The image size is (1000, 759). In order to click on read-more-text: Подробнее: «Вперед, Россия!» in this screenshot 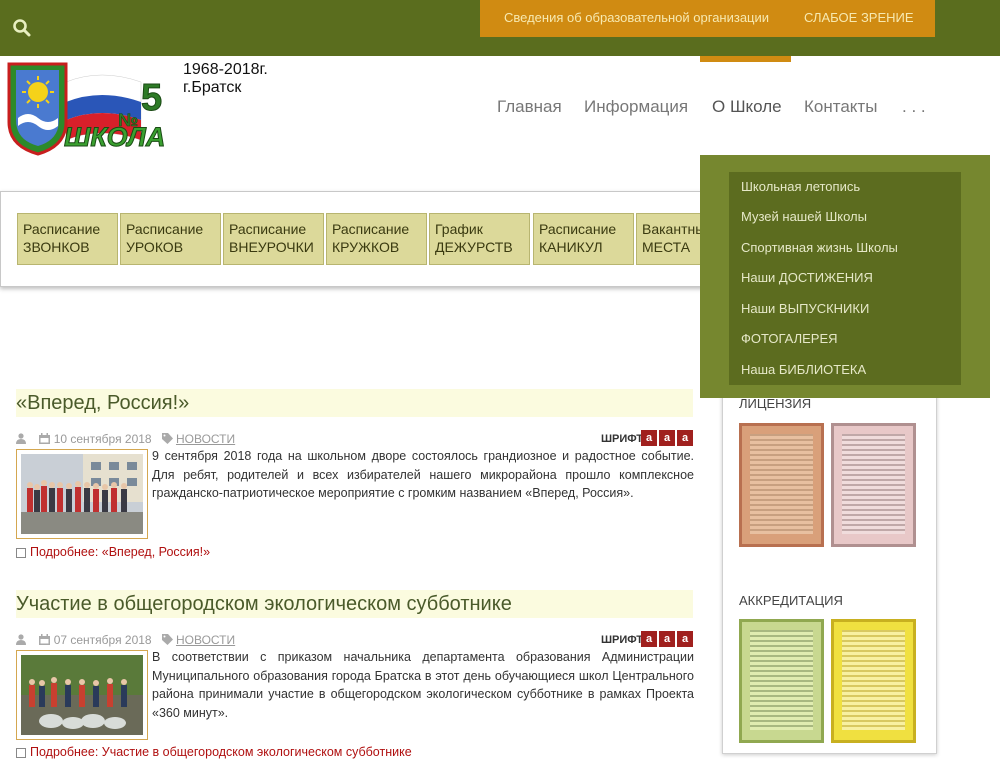, I will do `click(120, 552)`.